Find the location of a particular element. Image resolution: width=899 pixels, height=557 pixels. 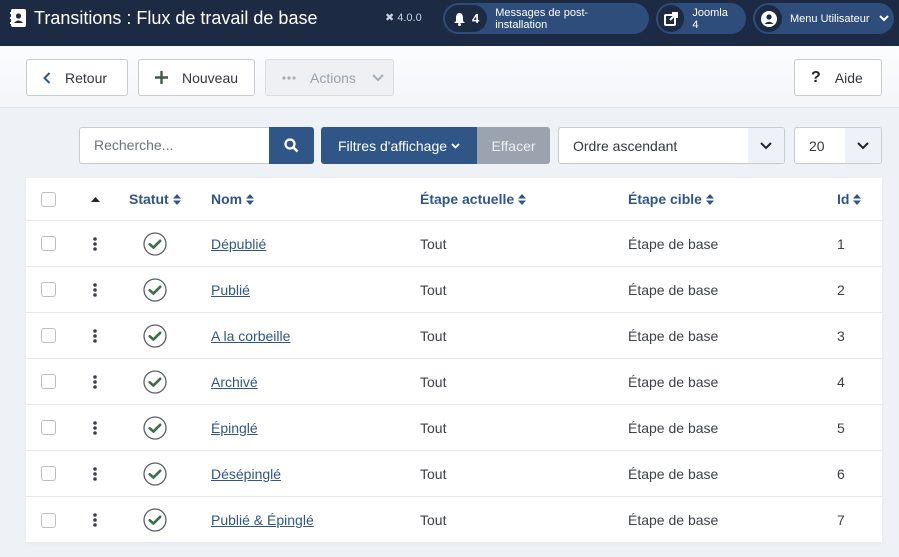

name-column-header: Nom is located at coordinates (233, 199).